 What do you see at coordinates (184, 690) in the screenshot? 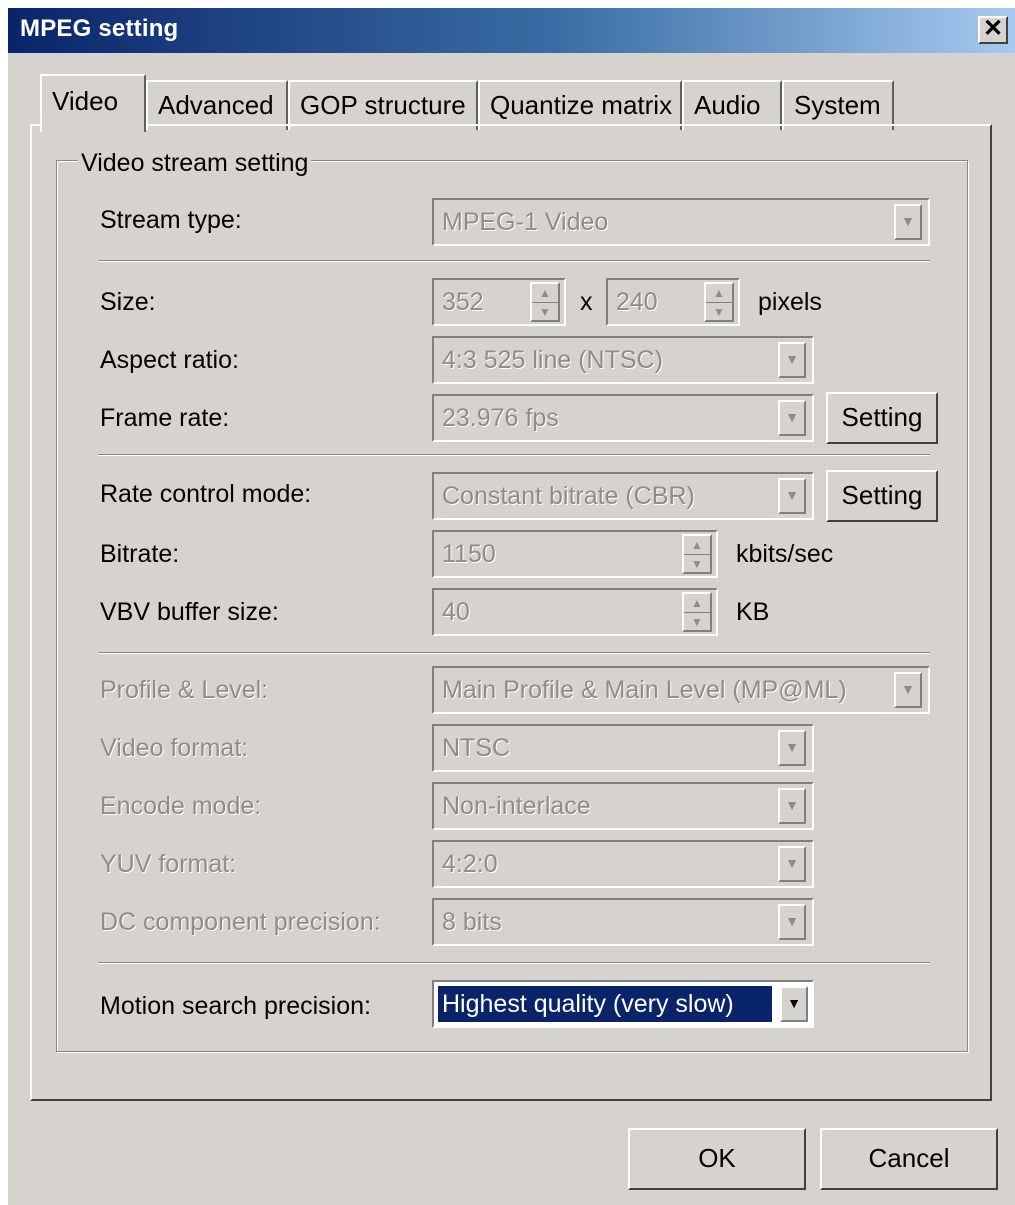
I see `profile-level-label: Profile & Level:` at bounding box center [184, 690].